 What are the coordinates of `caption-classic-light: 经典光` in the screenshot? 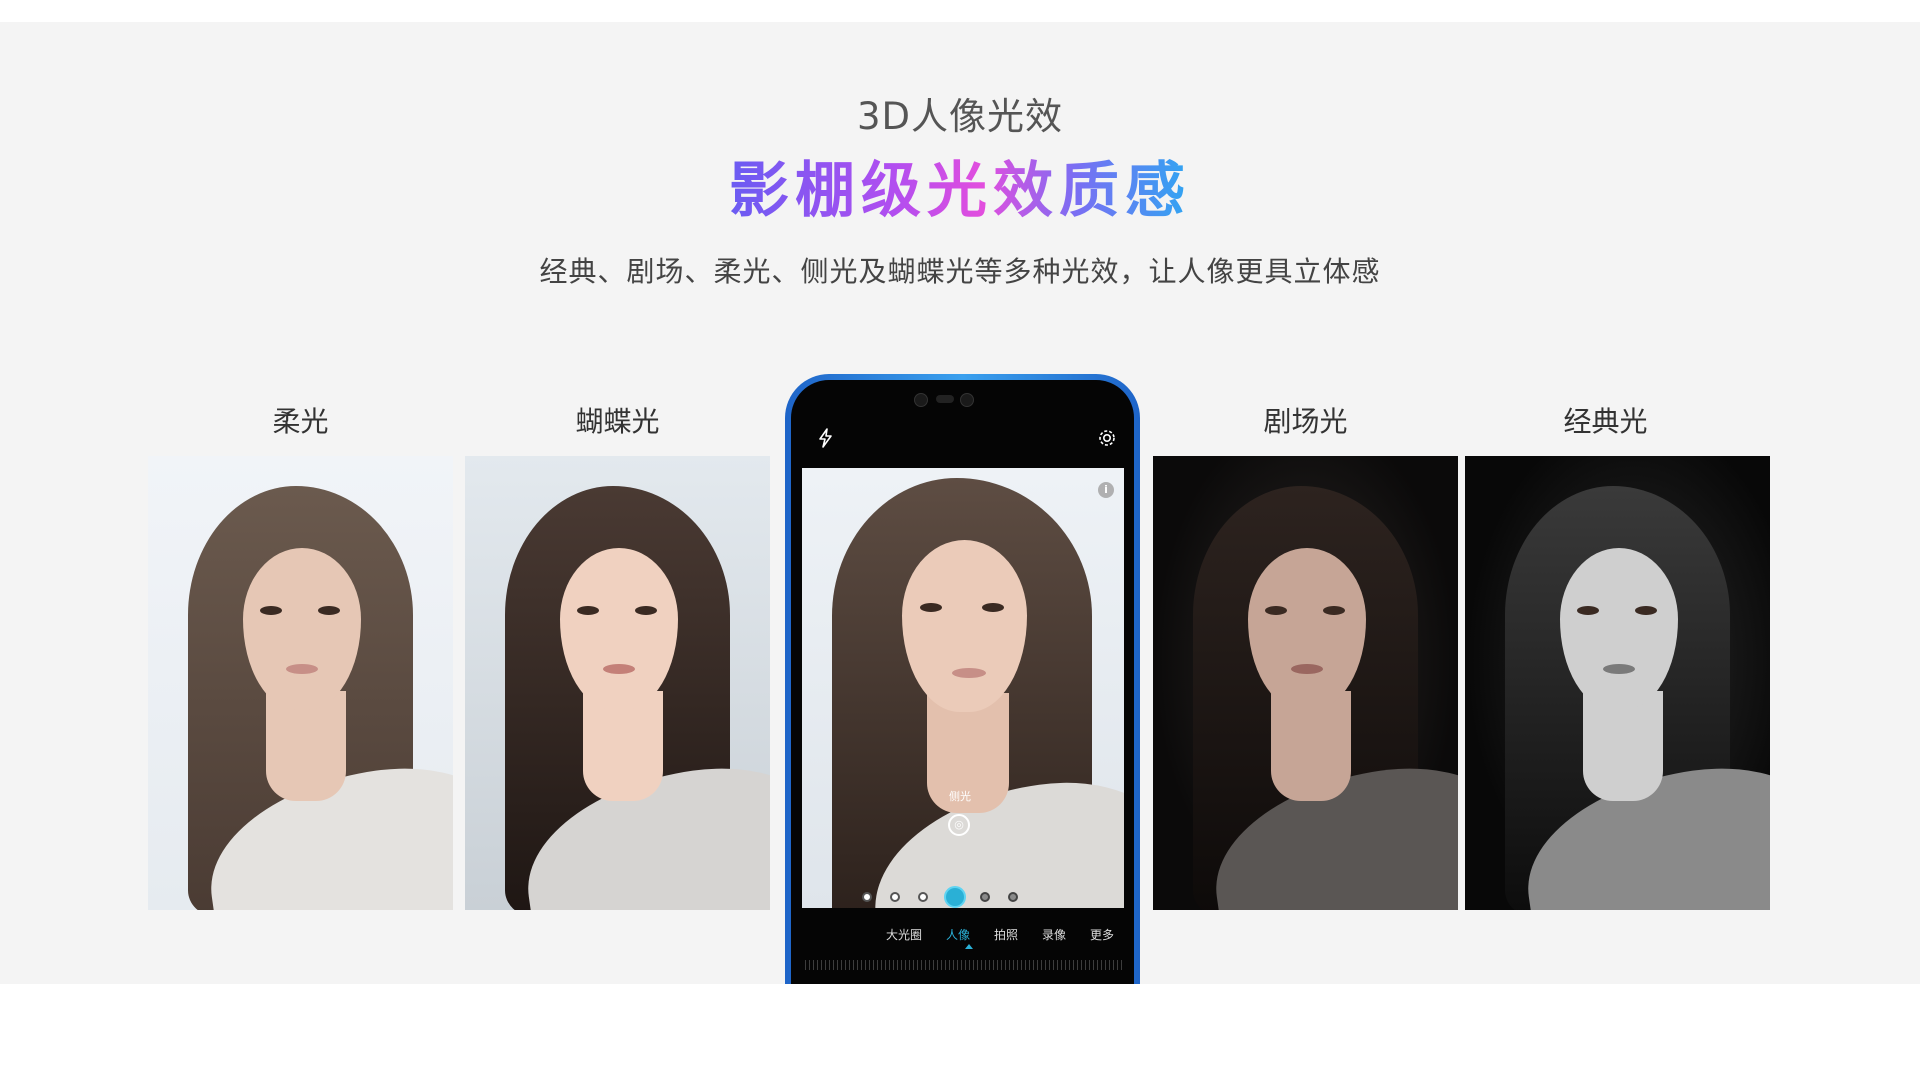 It's located at (1605, 421).